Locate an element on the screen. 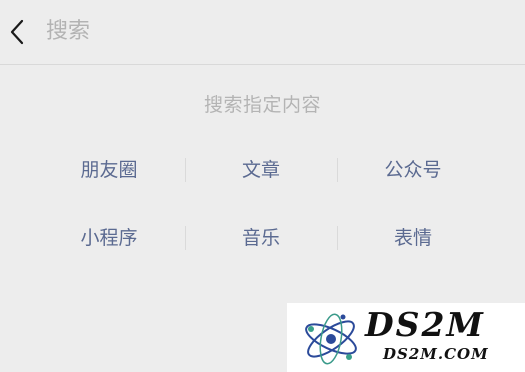 The width and height of the screenshot is (525, 372). category-stickers: 表情 is located at coordinates (413, 238).